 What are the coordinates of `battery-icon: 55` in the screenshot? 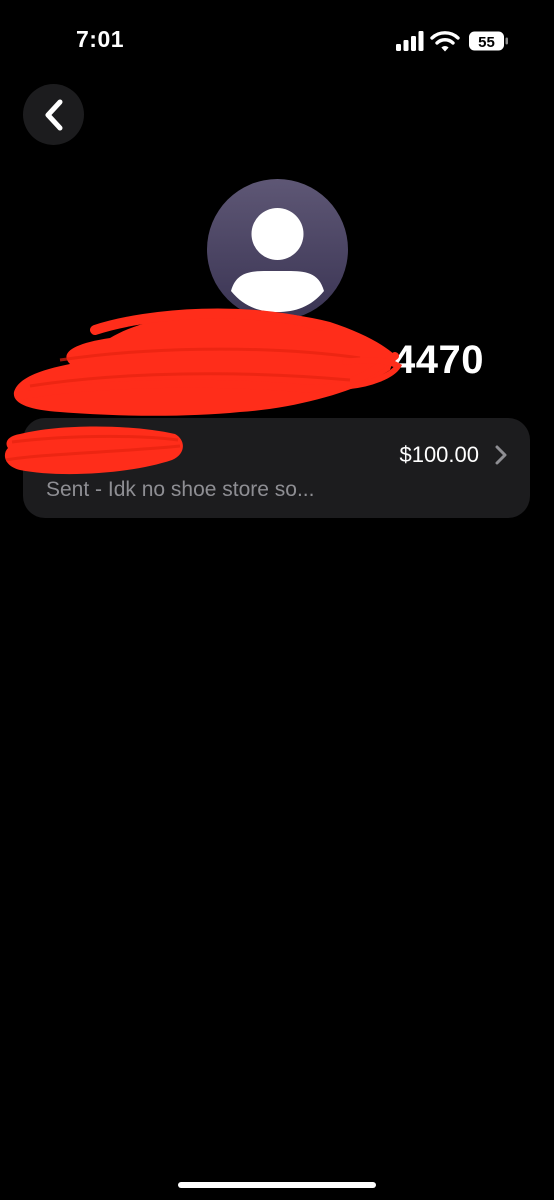 It's located at (488, 41).